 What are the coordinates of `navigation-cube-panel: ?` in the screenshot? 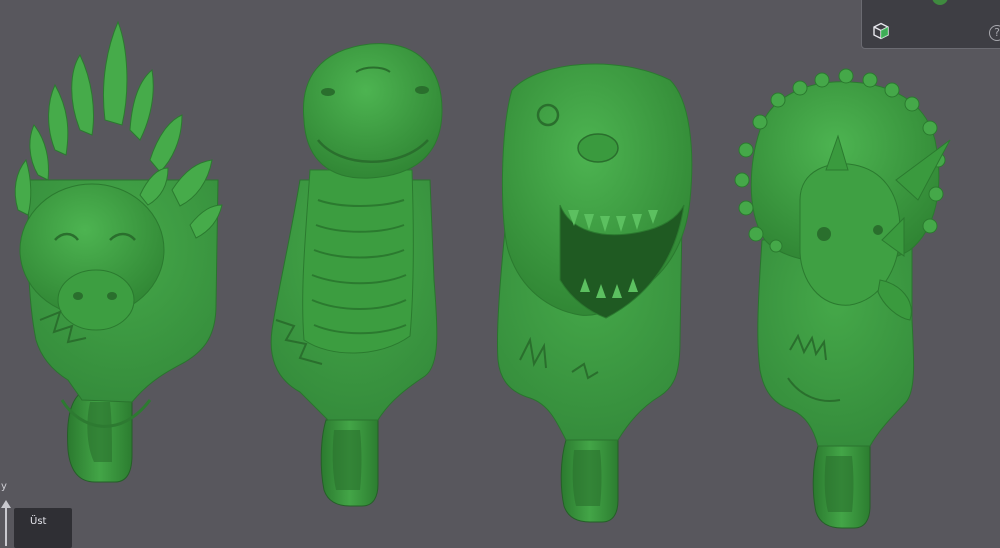 It's located at (930, 24).